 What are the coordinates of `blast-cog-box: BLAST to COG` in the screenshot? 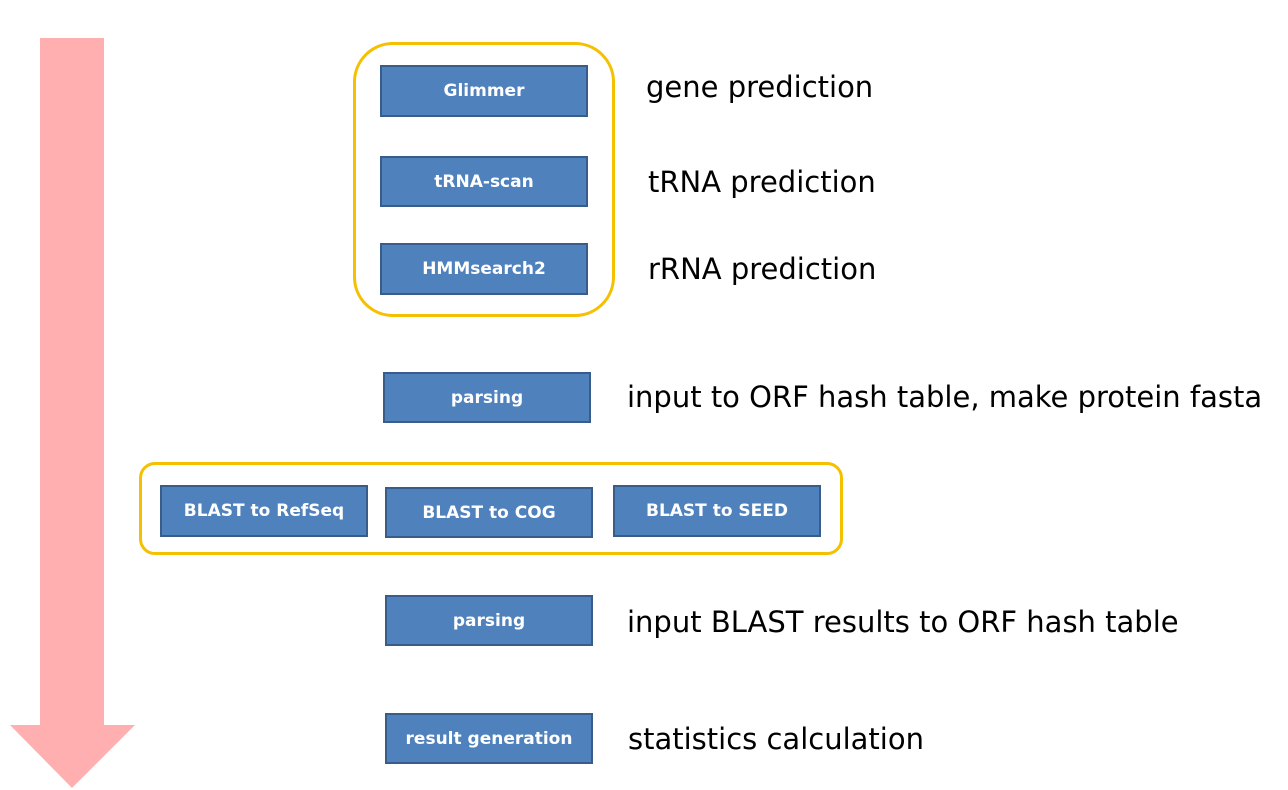 It's located at (489, 512).